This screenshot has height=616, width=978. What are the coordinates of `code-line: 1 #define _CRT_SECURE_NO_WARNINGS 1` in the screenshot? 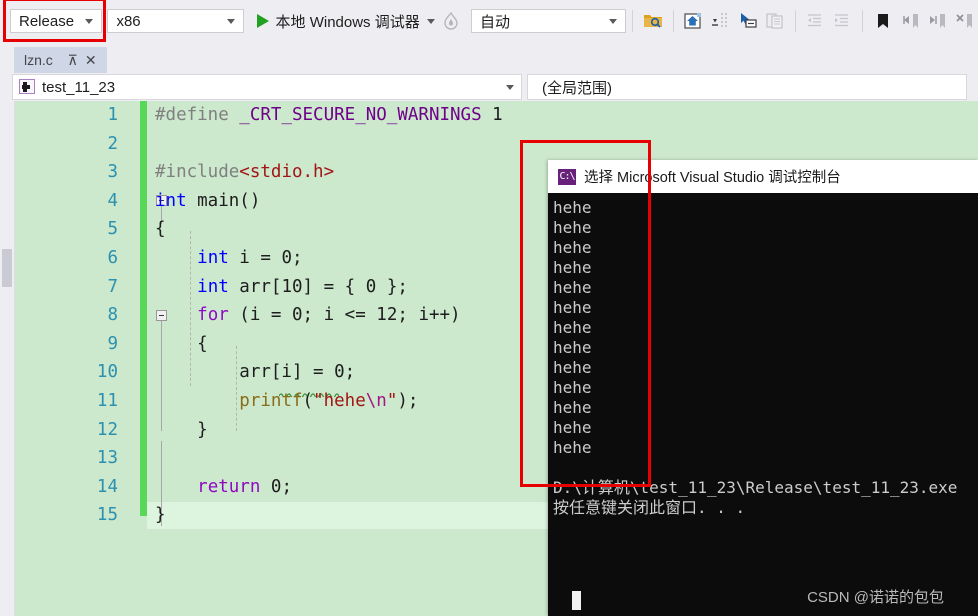 It's located at (496, 115).